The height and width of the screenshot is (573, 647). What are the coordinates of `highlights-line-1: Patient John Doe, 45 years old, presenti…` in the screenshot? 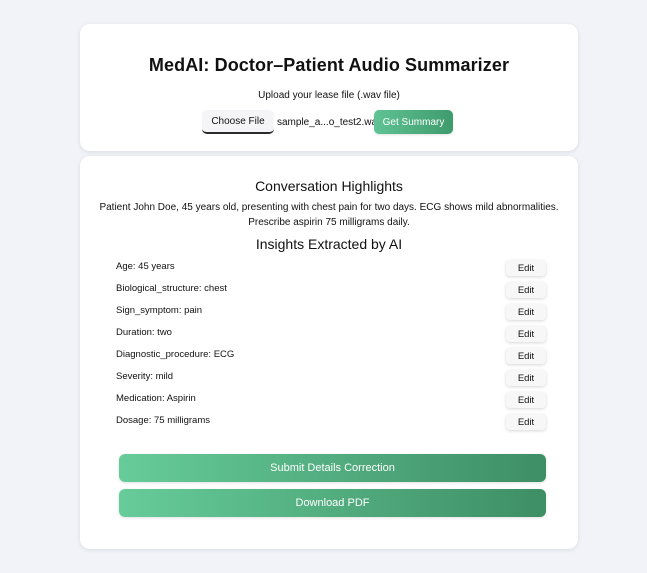 It's located at (329, 207).